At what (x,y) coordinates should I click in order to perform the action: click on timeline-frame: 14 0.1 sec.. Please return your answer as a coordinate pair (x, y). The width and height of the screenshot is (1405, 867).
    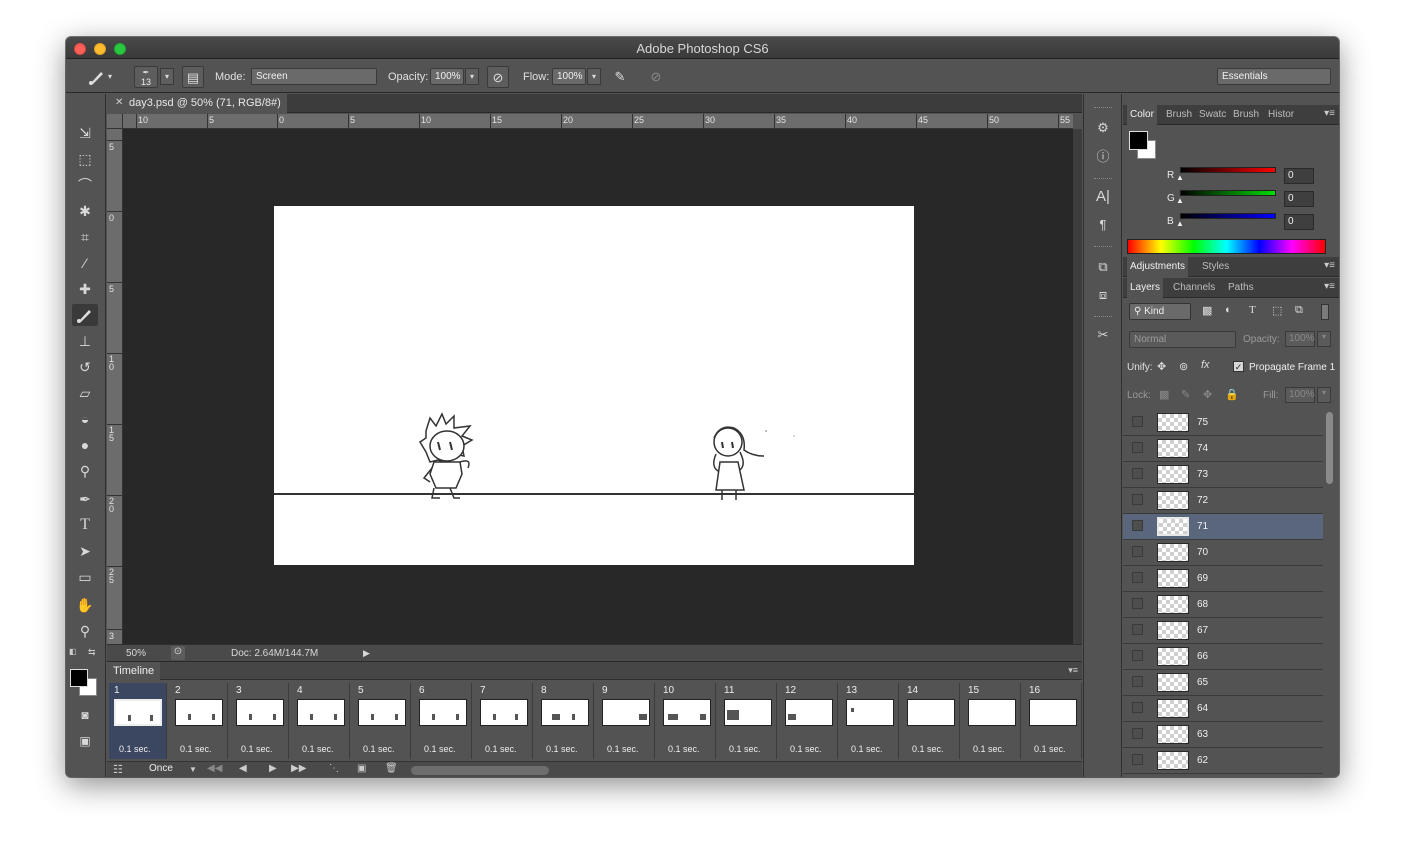
    Looking at the image, I should click on (931, 721).